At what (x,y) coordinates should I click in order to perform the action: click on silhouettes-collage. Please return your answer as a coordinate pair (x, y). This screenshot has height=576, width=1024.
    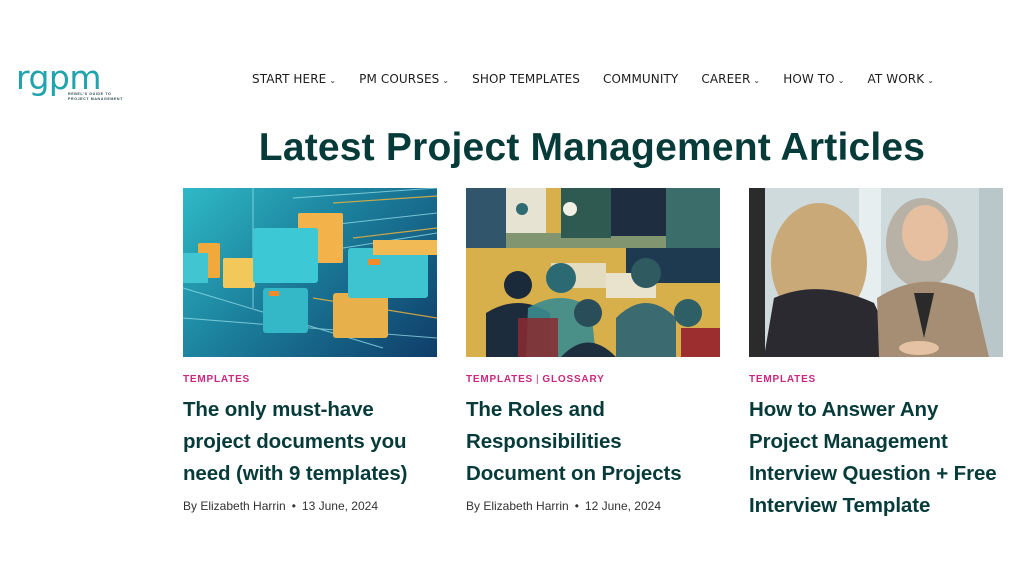
    Looking at the image, I should click on (593, 272).